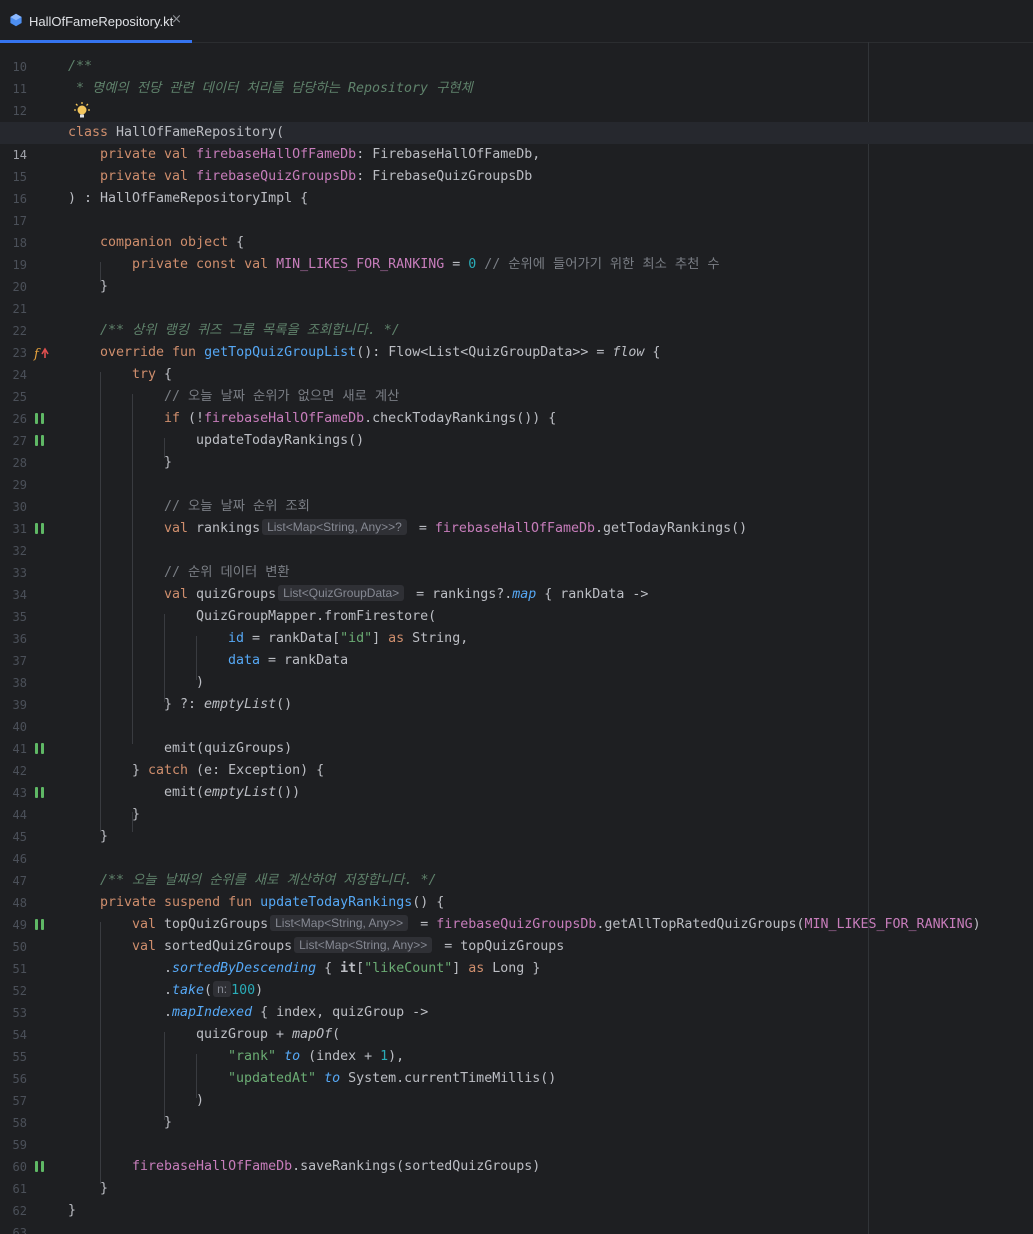  Describe the element at coordinates (516, 824) in the screenshot. I see `code-line: 45 }` at that location.